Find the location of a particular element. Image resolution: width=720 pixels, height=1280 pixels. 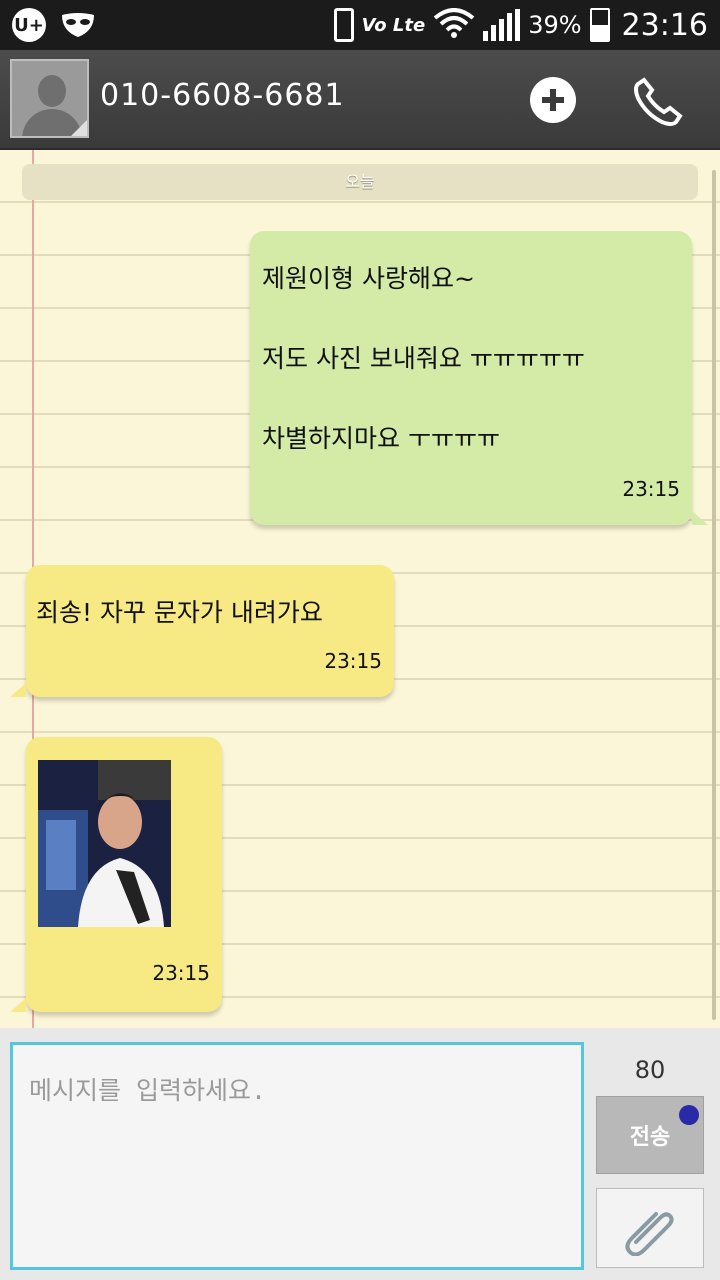

contact-name: 010-6608-6681 is located at coordinates (222, 95).